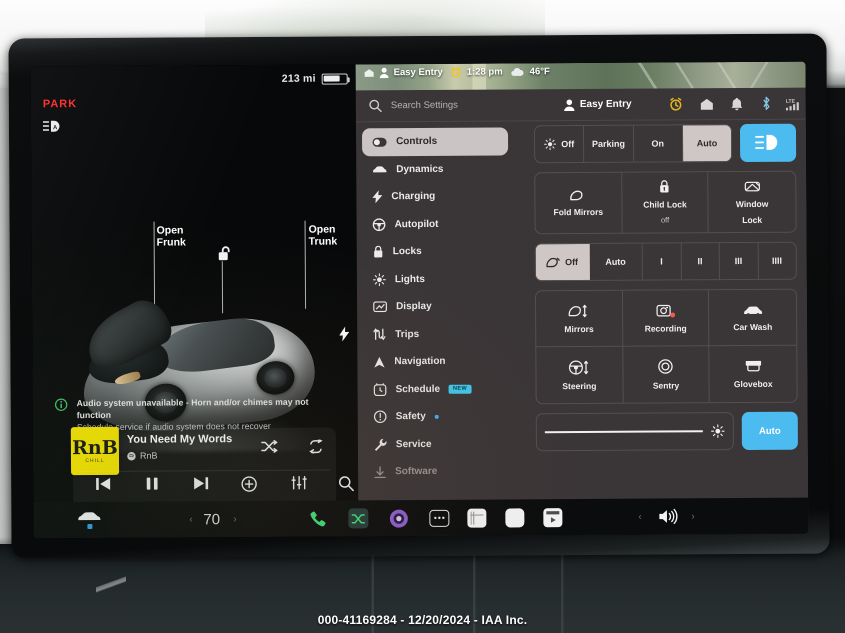 The height and width of the screenshot is (633, 845). I want to click on track-source-label: RnB, so click(148, 455).